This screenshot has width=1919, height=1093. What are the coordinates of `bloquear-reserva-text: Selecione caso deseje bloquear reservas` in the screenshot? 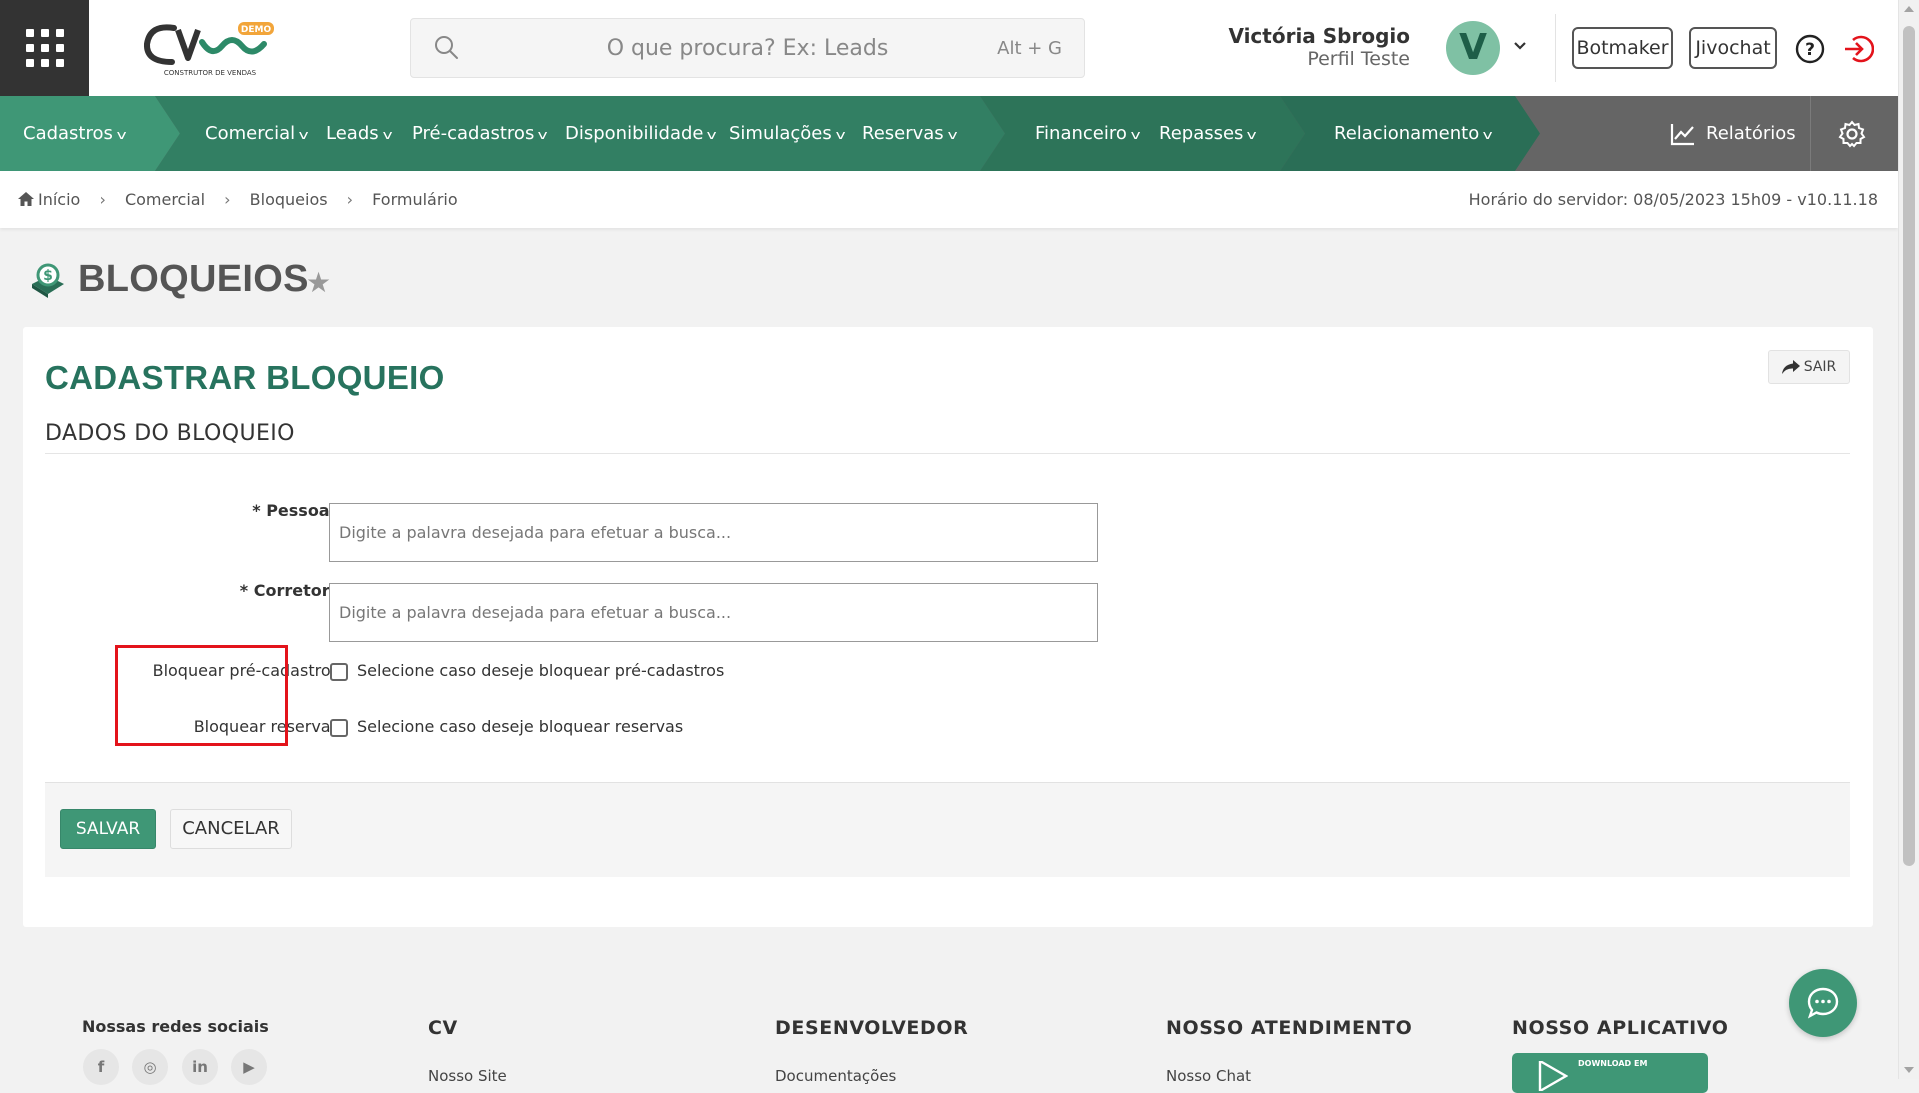 It's located at (520, 726).